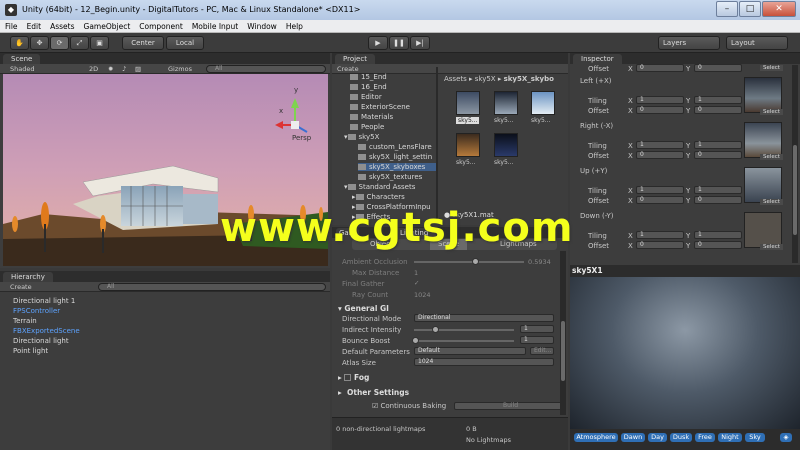 This screenshot has height=450, width=800. Describe the element at coordinates (435, 329) in the screenshot. I see `indirect-slider-knob` at that location.